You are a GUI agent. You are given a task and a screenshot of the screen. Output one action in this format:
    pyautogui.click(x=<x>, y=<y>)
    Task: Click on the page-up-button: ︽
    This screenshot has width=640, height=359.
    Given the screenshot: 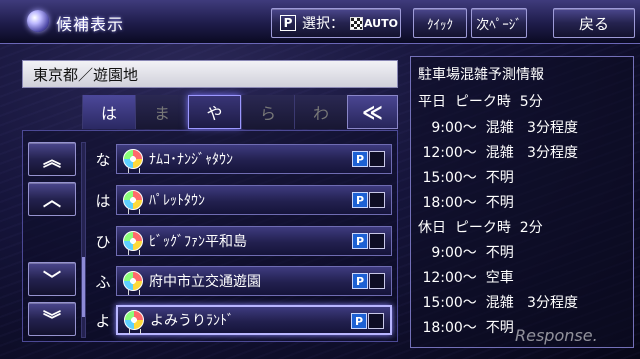 What is the action you would take?
    pyautogui.click(x=52, y=159)
    